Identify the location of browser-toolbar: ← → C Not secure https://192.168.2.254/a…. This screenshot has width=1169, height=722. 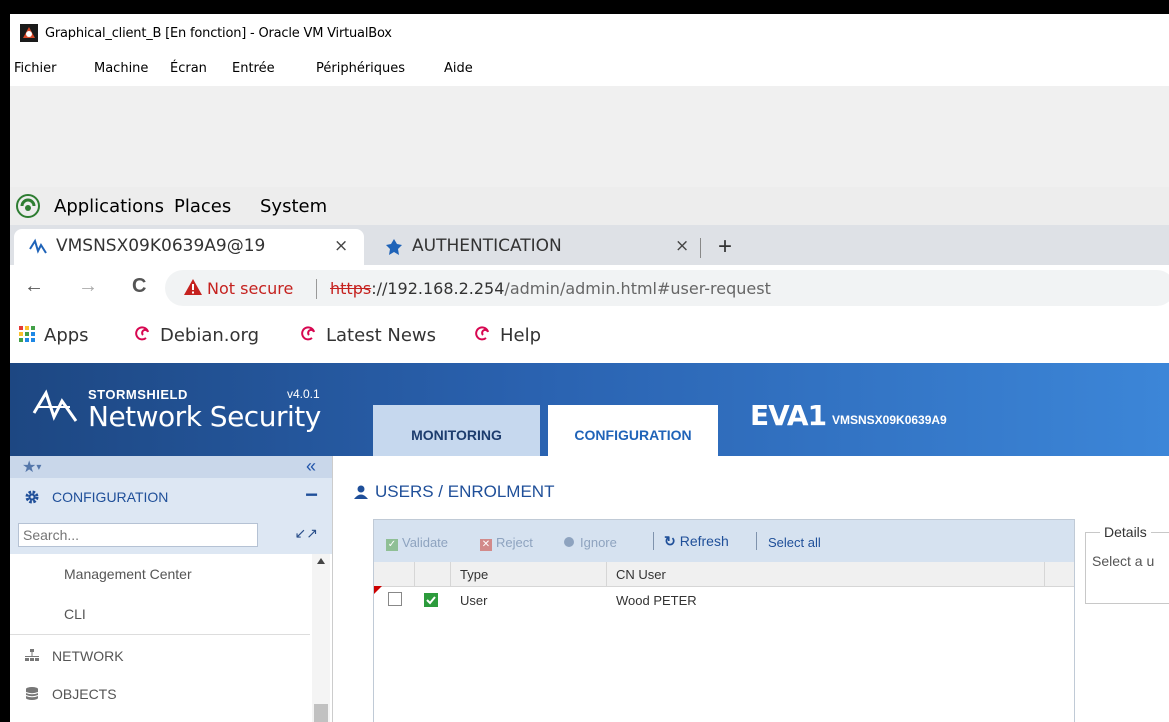
(589, 288).